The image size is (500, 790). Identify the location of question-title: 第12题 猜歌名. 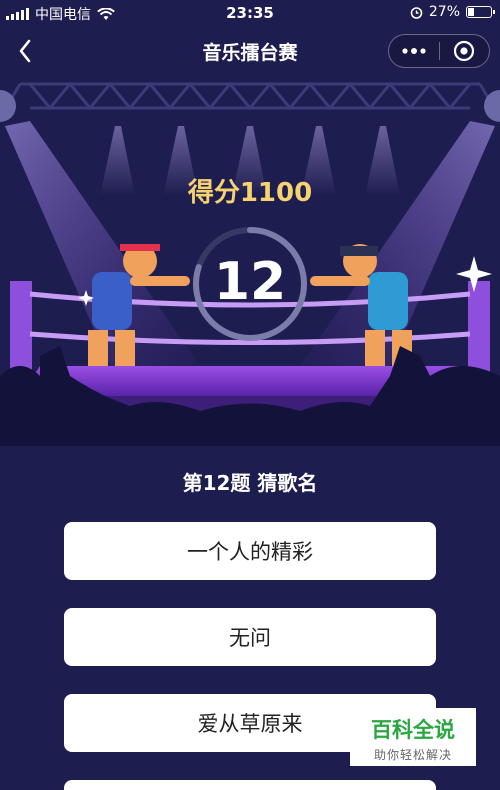
(250, 483).